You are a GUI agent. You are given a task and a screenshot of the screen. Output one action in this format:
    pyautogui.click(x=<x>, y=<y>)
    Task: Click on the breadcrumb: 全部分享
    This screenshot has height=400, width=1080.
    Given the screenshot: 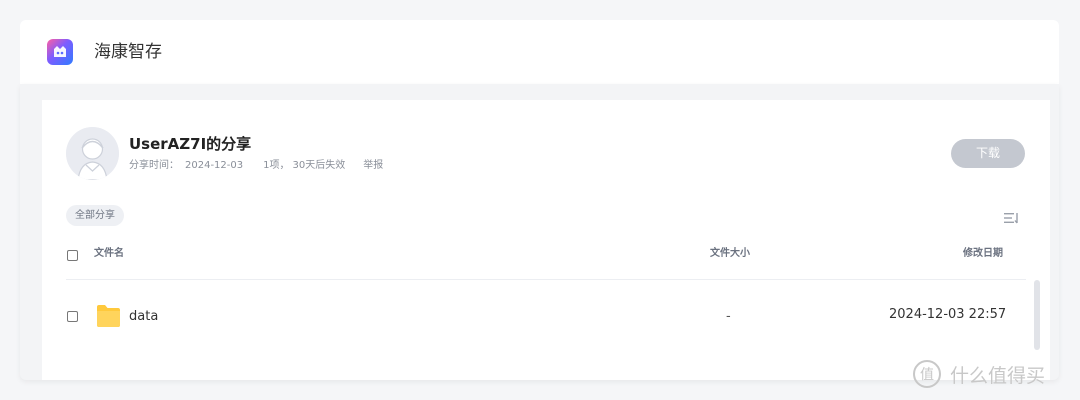 What is the action you would take?
    pyautogui.click(x=95, y=215)
    